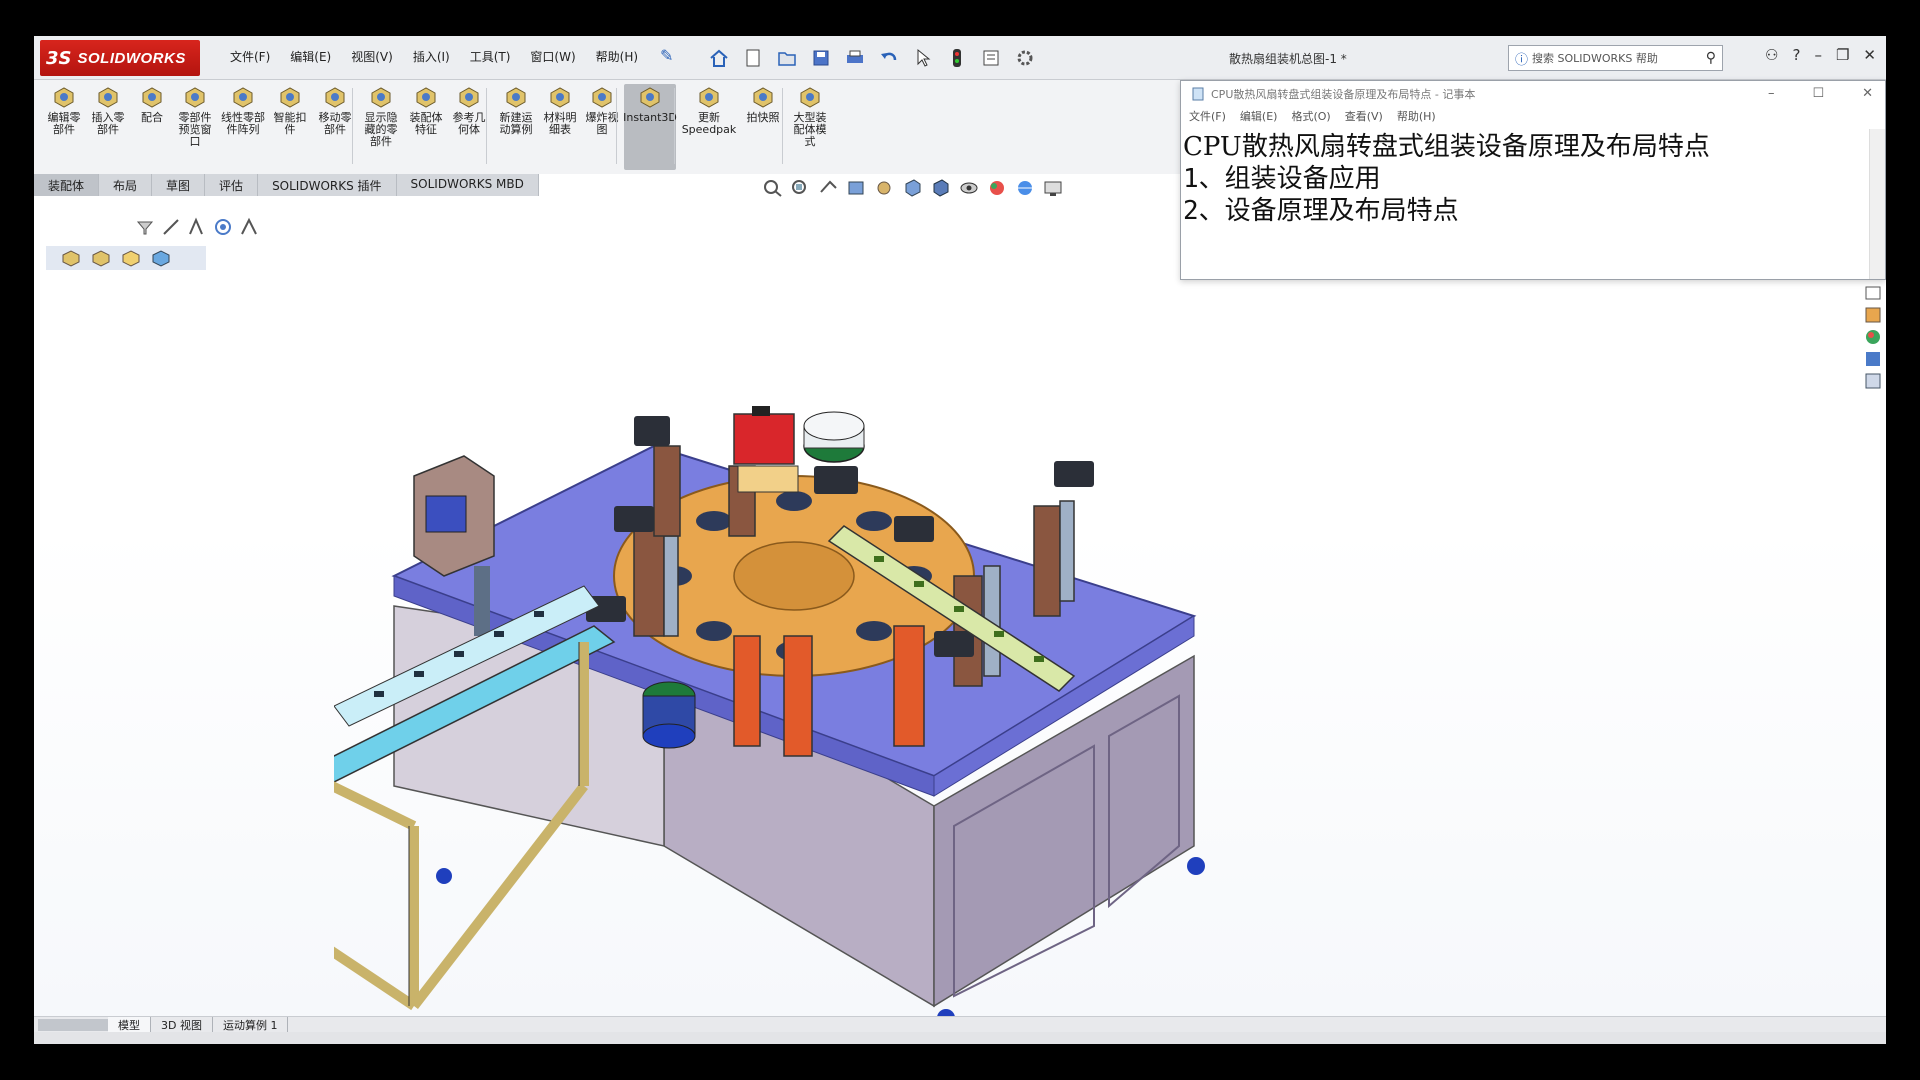 This screenshot has height=1080, width=1920. I want to click on notepad-menu-help: 帮助(H), so click(1416, 116).